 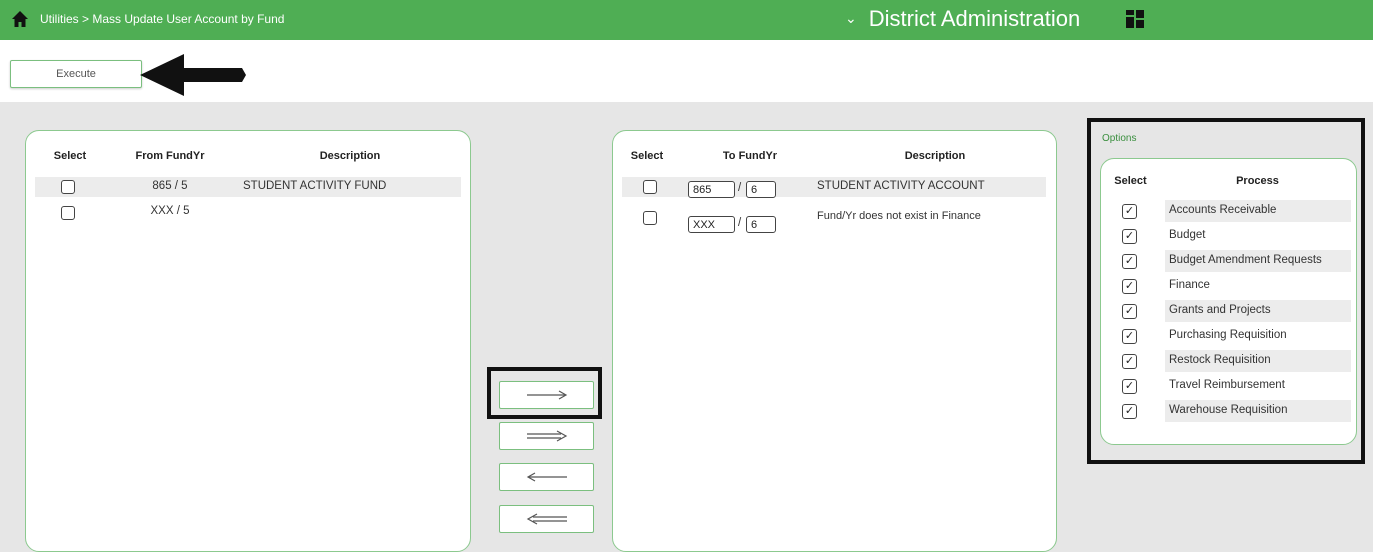 I want to click on option-label: Budget Amendment Requests, so click(x=1245, y=260).